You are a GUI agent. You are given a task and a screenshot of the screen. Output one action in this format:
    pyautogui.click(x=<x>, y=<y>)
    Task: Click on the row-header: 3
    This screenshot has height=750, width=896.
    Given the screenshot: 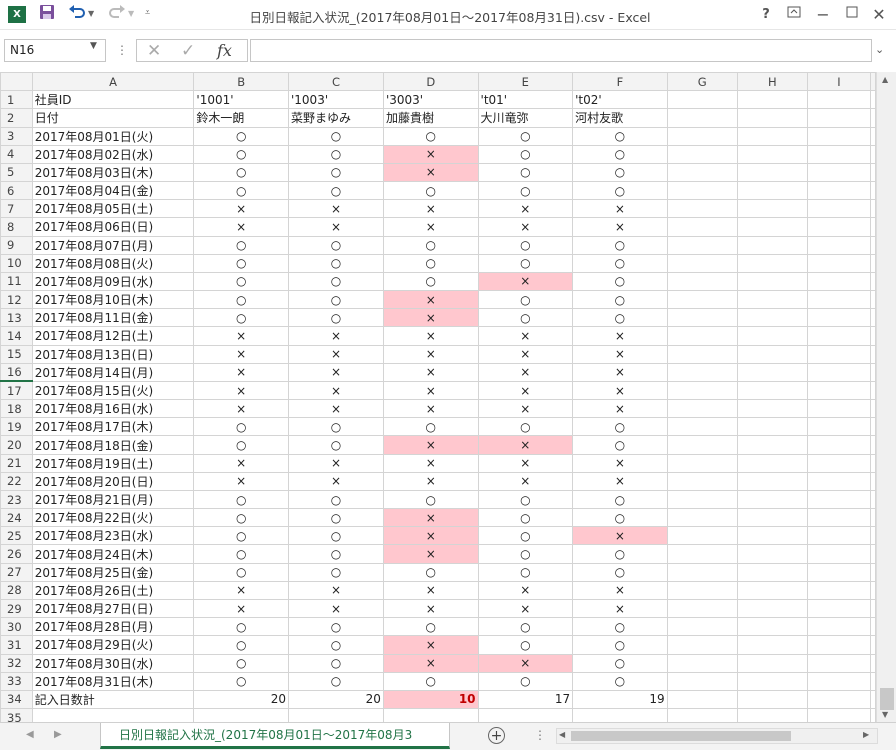 What is the action you would take?
    pyautogui.click(x=16, y=136)
    